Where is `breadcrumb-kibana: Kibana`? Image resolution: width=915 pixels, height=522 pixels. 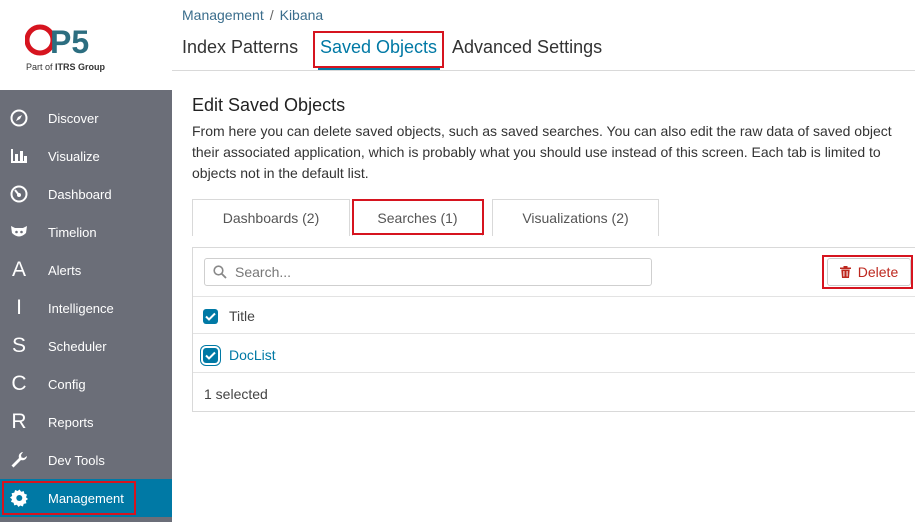 breadcrumb-kibana: Kibana is located at coordinates (302, 15).